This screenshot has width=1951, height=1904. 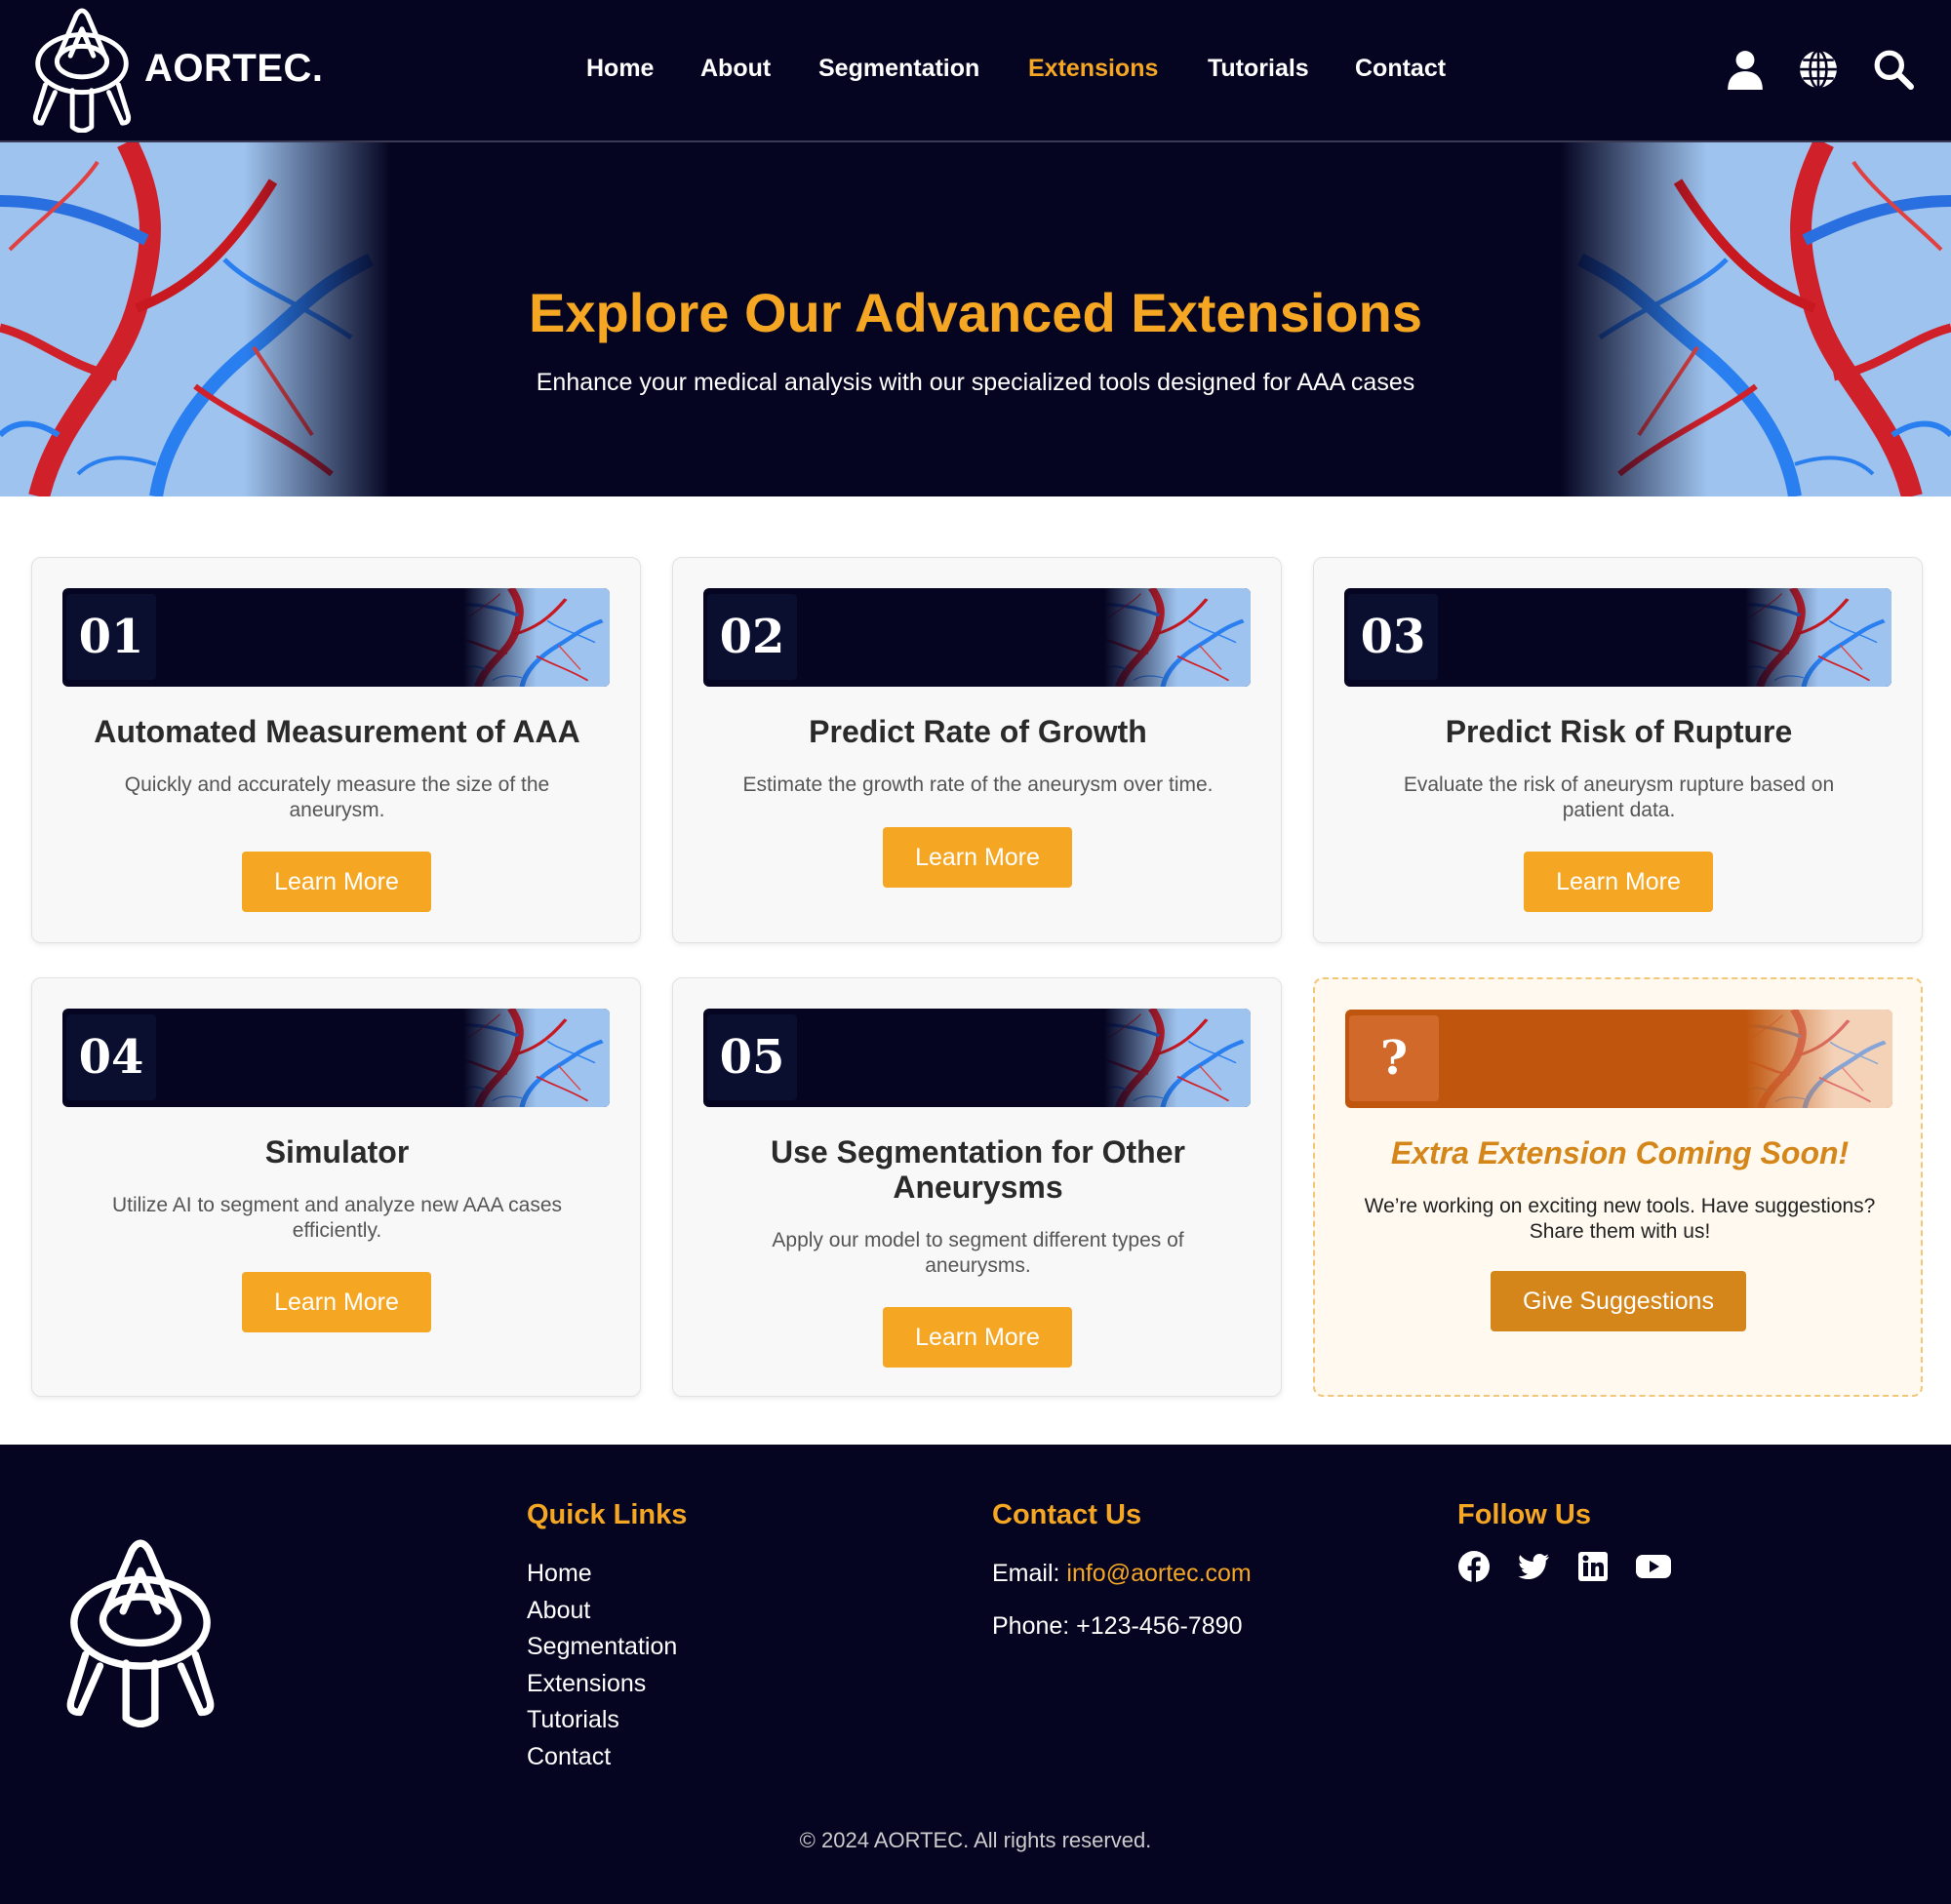 I want to click on contact-email: Email: info@aortec.com, so click(x=1122, y=1574).